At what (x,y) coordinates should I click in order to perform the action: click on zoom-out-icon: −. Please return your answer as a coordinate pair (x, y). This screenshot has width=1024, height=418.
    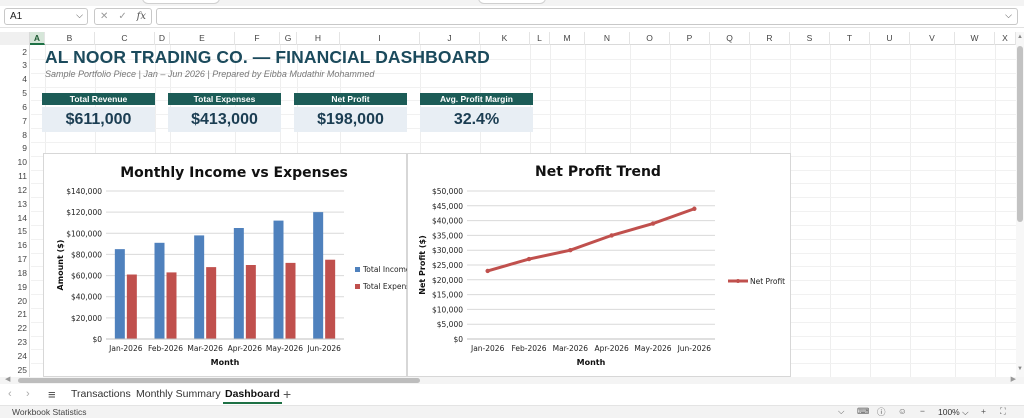
    Looking at the image, I should click on (922, 411).